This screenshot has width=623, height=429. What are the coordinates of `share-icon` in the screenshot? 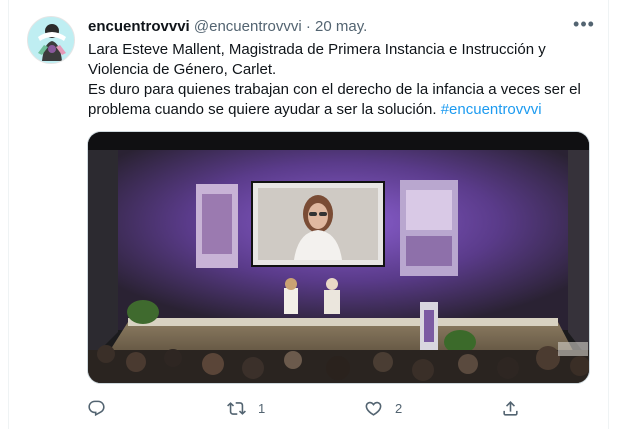 It's located at (510, 408).